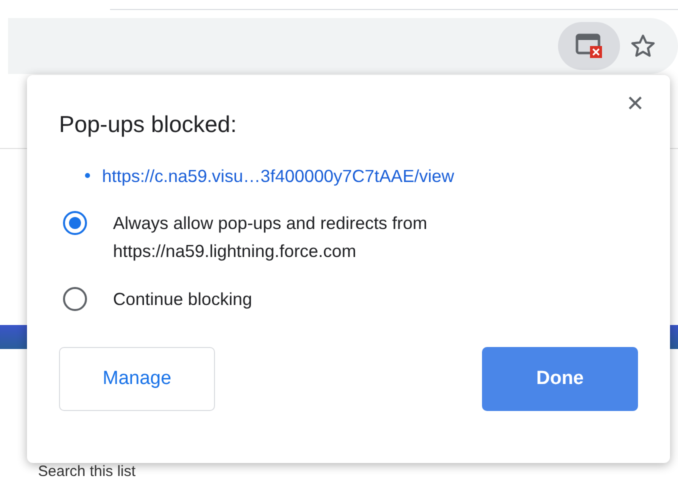 This screenshot has width=678, height=482. Describe the element at coordinates (560, 378) in the screenshot. I see `done-button: Done` at that location.